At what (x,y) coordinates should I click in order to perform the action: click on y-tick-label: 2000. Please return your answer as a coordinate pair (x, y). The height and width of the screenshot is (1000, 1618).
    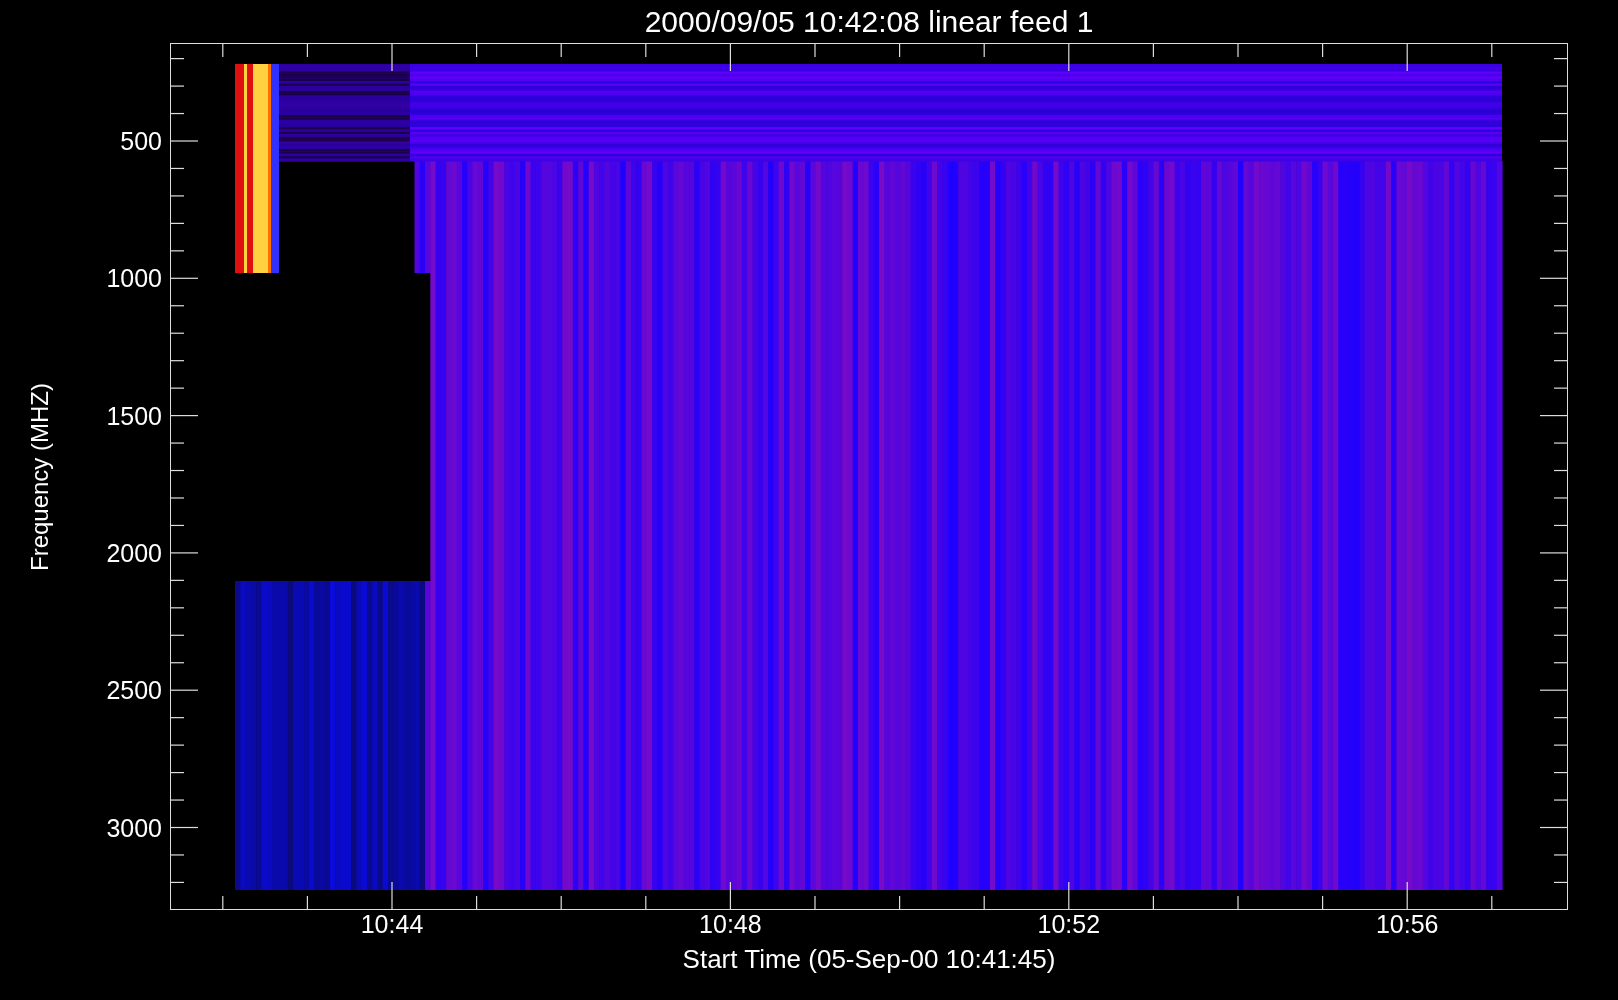
    Looking at the image, I should click on (134, 553).